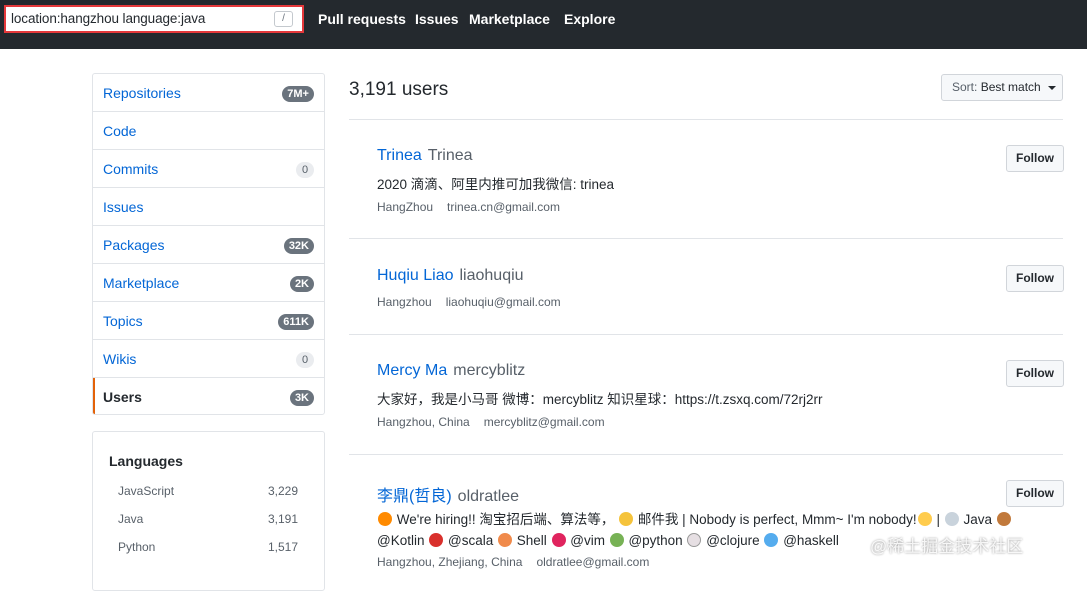  I want to click on menu-item-marketplace: Marketplace 2K, so click(208, 283).